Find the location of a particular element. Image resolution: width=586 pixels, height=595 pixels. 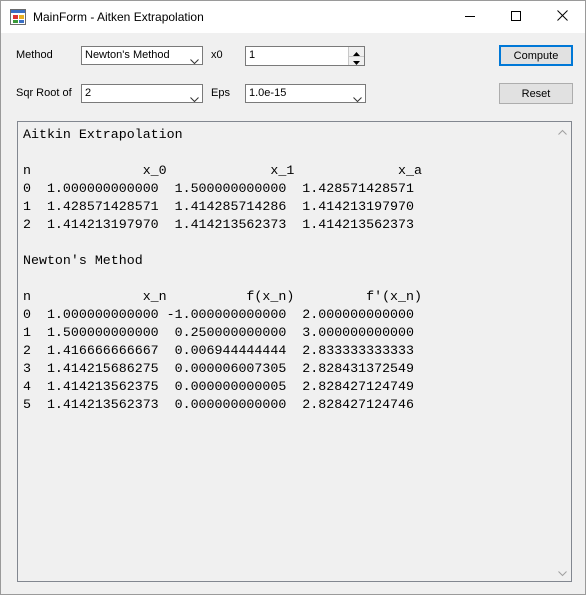

triangle-down-icon is located at coordinates (356, 61).